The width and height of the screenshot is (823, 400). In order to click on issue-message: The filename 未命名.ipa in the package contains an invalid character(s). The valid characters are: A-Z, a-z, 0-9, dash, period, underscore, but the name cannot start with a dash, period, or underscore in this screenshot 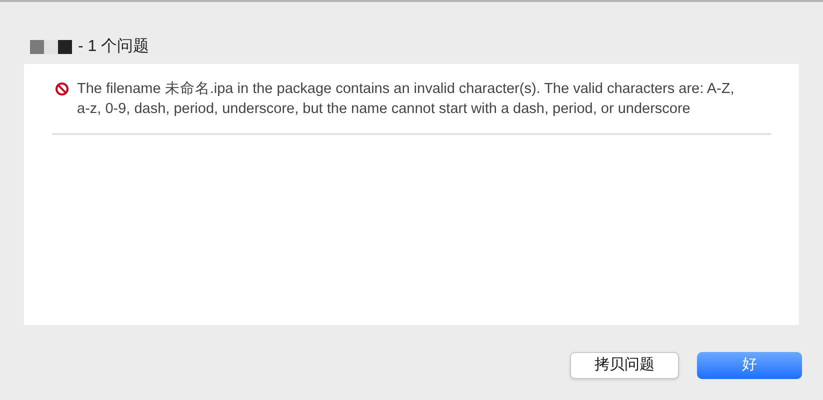, I will do `click(406, 99)`.